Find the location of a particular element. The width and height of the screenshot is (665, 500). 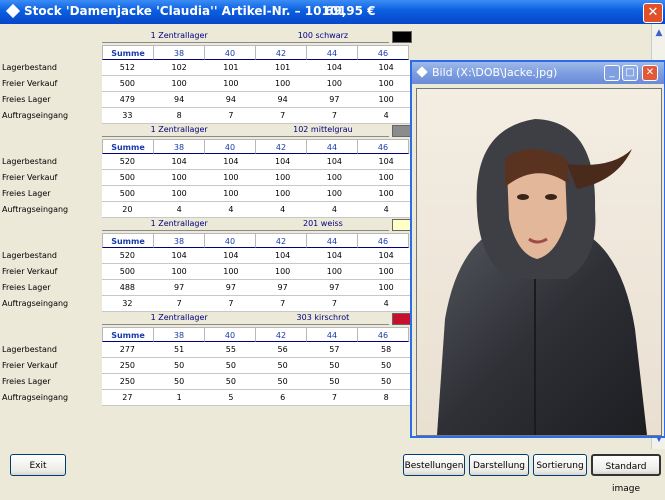

scroll-up-icon: ▲ is located at coordinates (658, 33).